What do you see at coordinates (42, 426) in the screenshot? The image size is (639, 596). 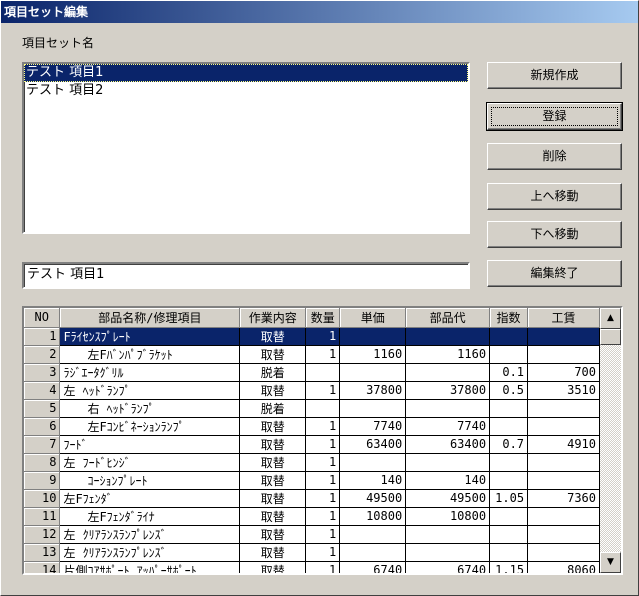 I see `row-number: 6` at bounding box center [42, 426].